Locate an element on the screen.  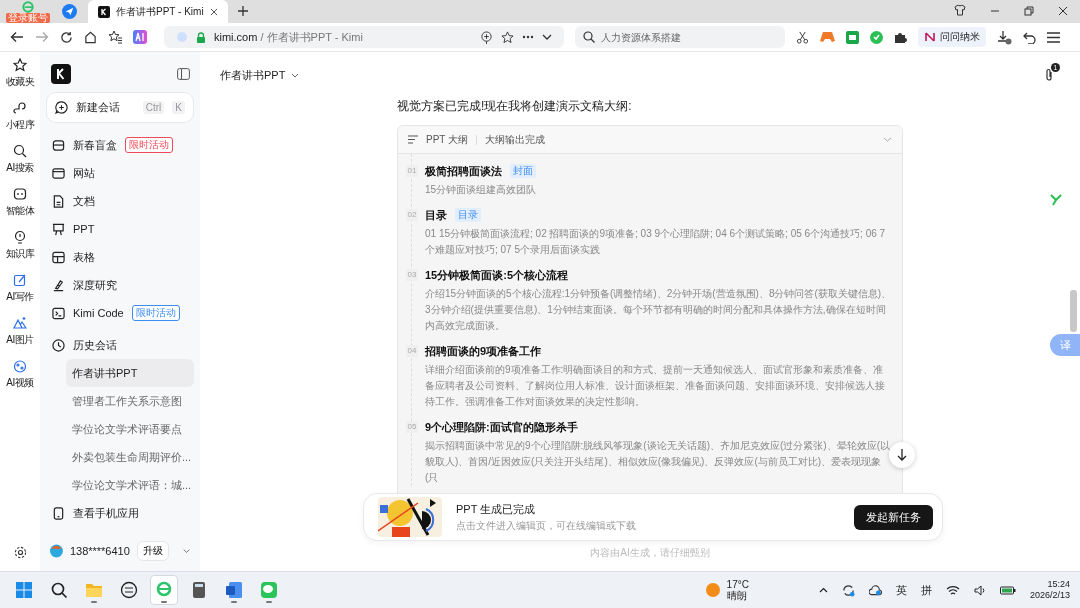
sync-icon is located at coordinates (848, 590).